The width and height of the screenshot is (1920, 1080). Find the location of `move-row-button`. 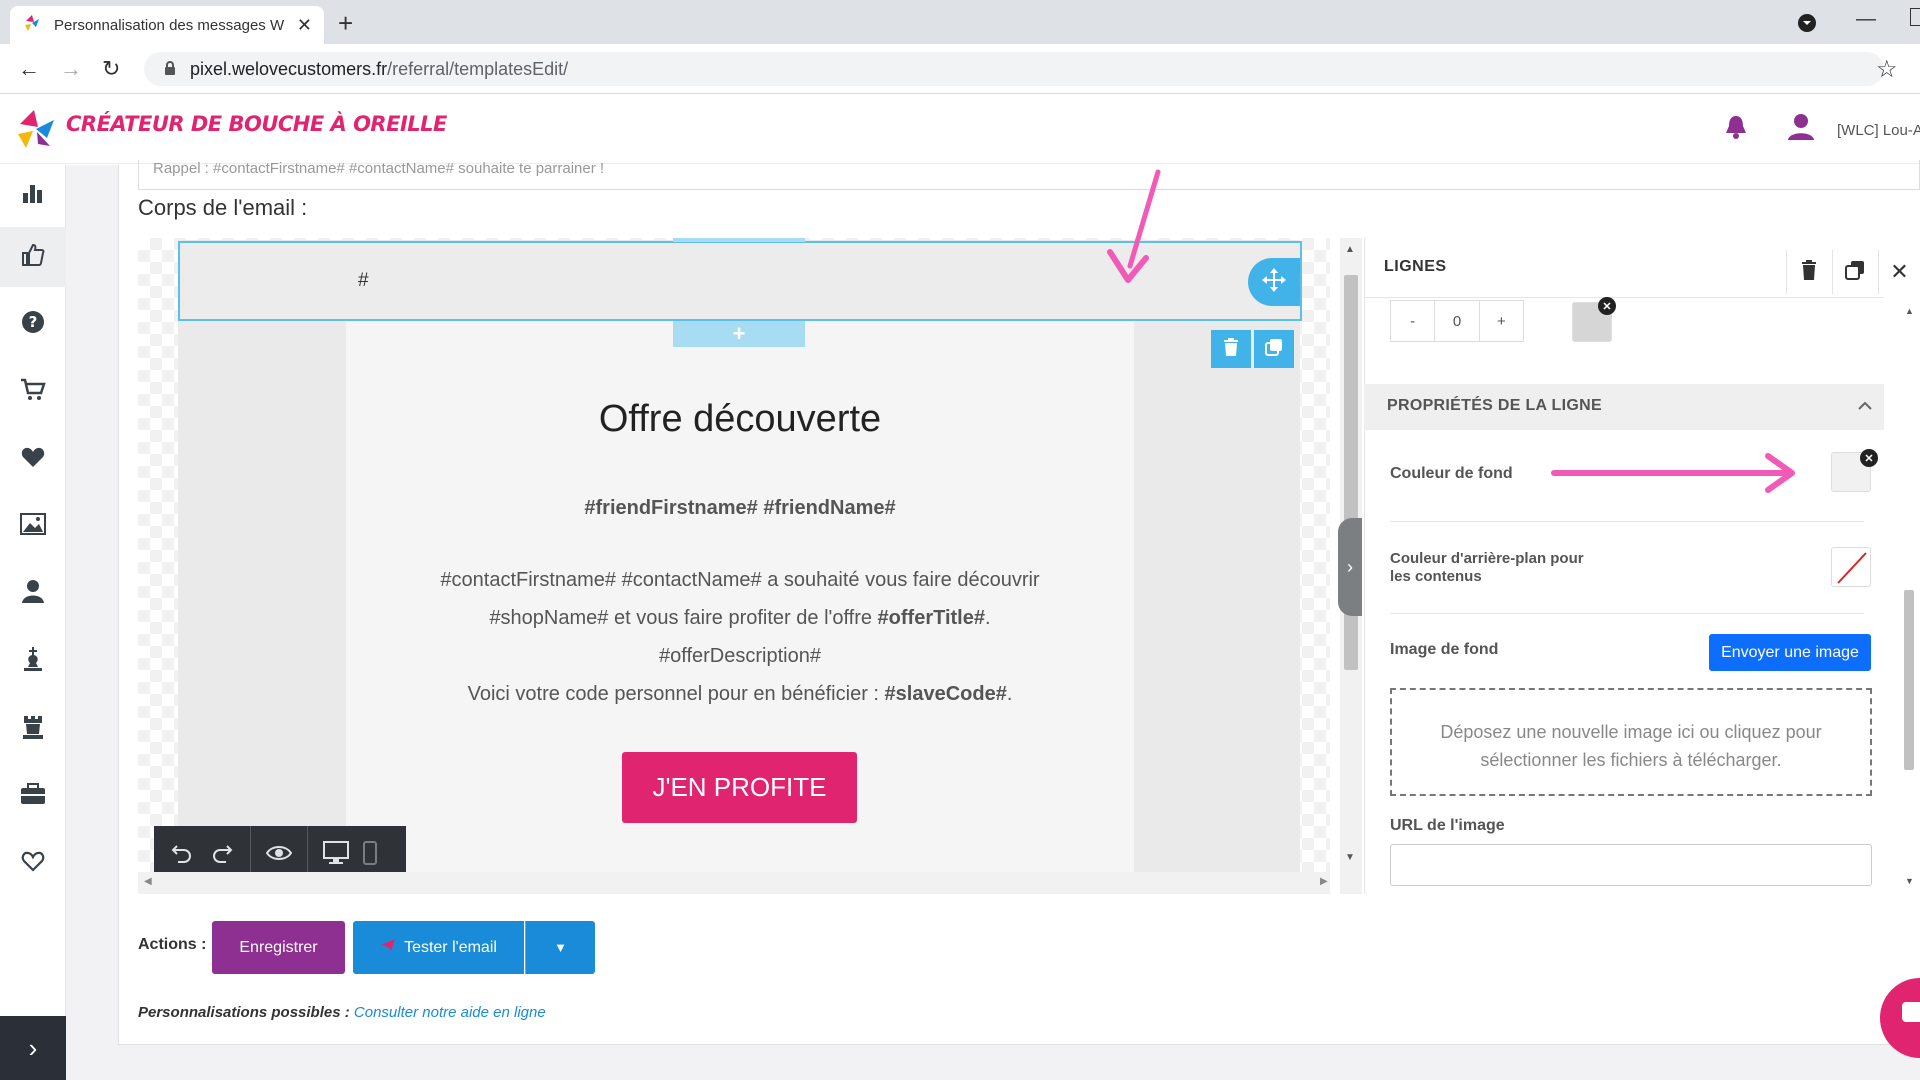

move-row-button is located at coordinates (1274, 282).